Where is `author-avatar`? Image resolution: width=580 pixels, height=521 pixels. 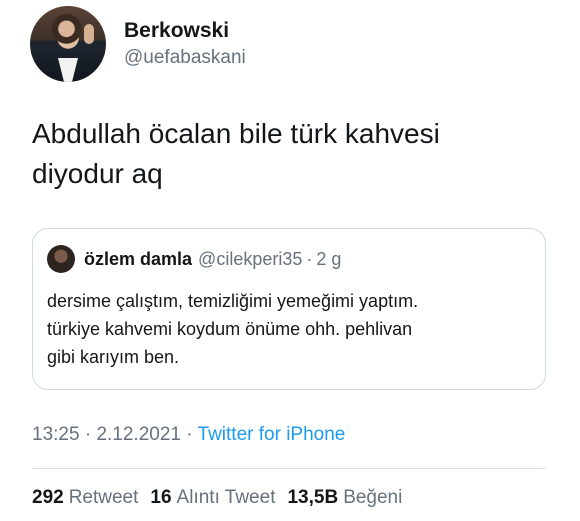
author-avatar is located at coordinates (68, 44).